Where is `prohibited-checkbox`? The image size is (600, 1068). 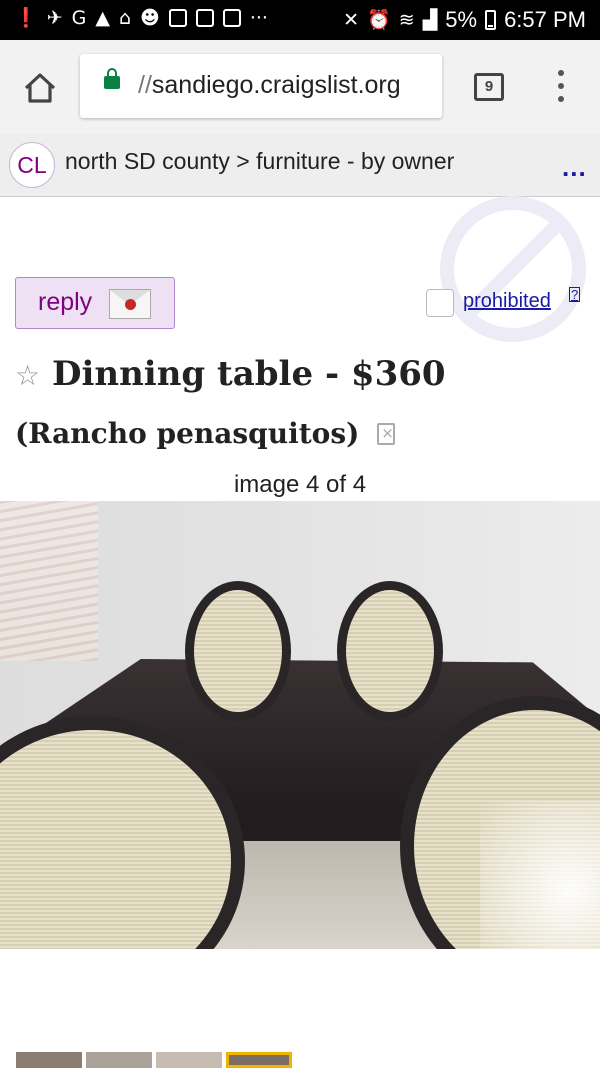 prohibited-checkbox is located at coordinates (440, 303).